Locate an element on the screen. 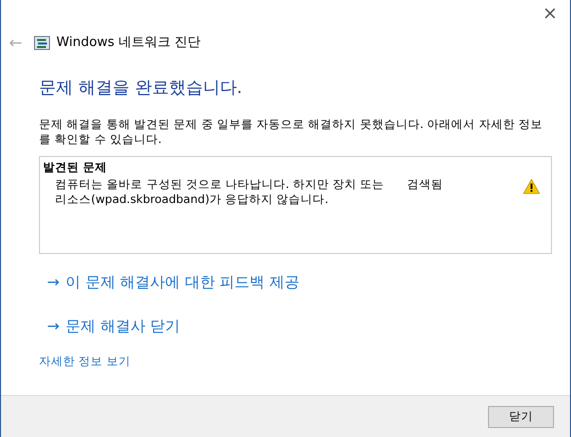 The width and height of the screenshot is (571, 437). window-title: Windows 네트워크 진단 is located at coordinates (128, 43).